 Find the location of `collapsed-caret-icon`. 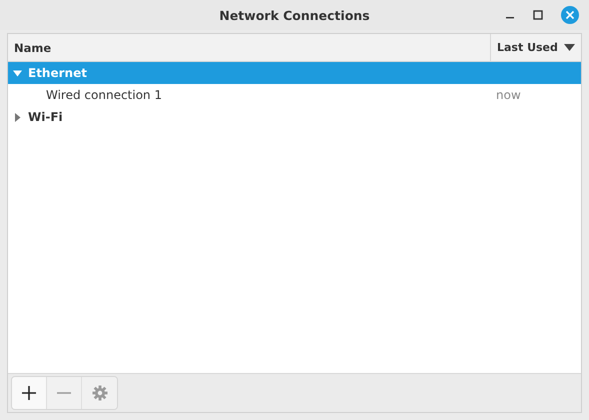

collapsed-caret-icon is located at coordinates (17, 117).